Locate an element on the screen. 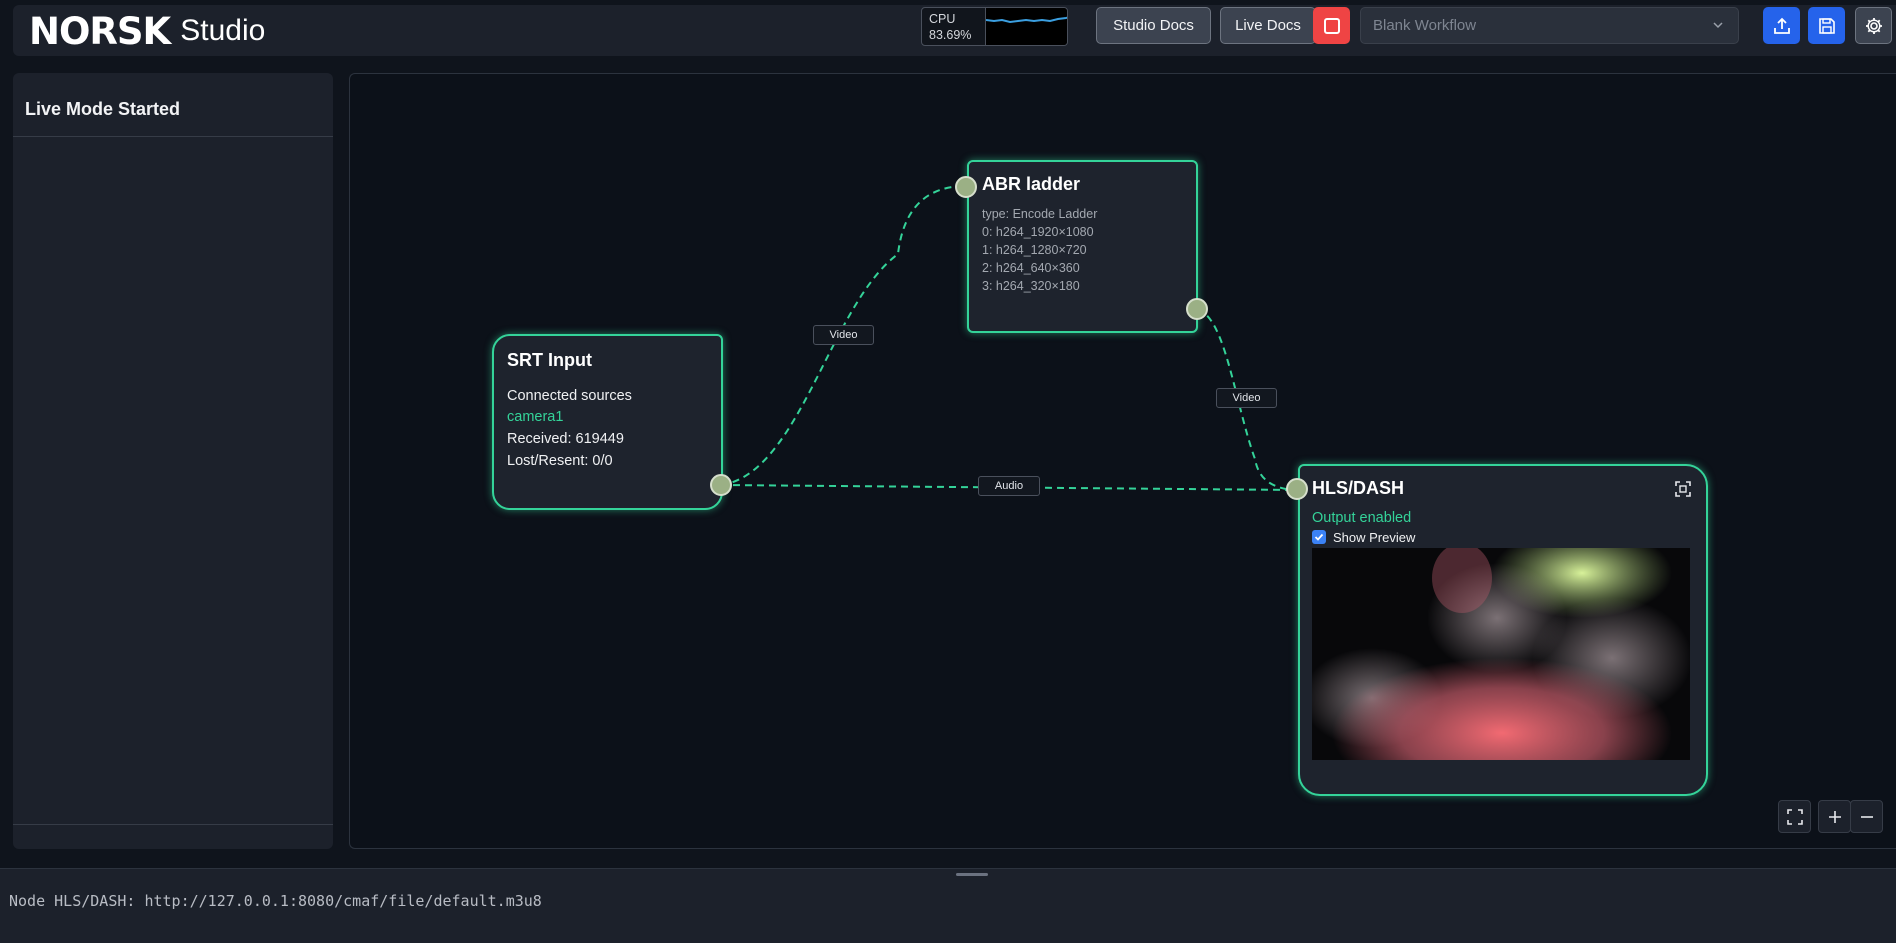 The image size is (1896, 943). node-type: type: Encode Ladder is located at coordinates (1040, 214).